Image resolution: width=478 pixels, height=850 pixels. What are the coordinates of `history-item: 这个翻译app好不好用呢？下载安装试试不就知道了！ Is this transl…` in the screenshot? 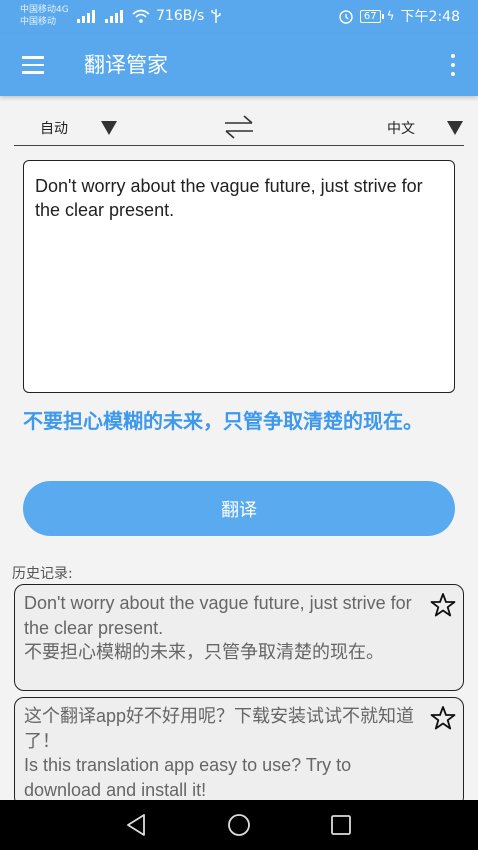 It's located at (239, 752).